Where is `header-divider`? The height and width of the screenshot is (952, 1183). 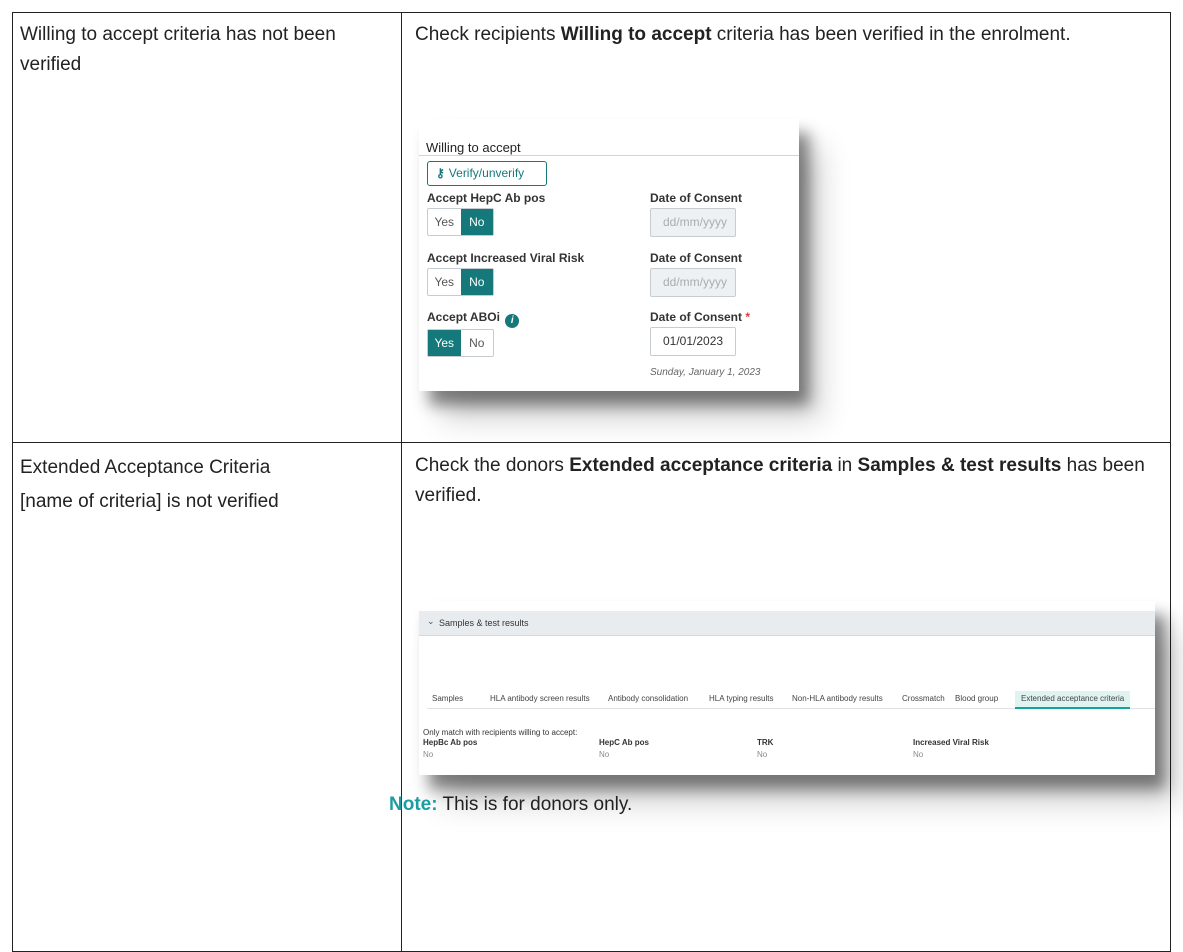 header-divider is located at coordinates (609, 155).